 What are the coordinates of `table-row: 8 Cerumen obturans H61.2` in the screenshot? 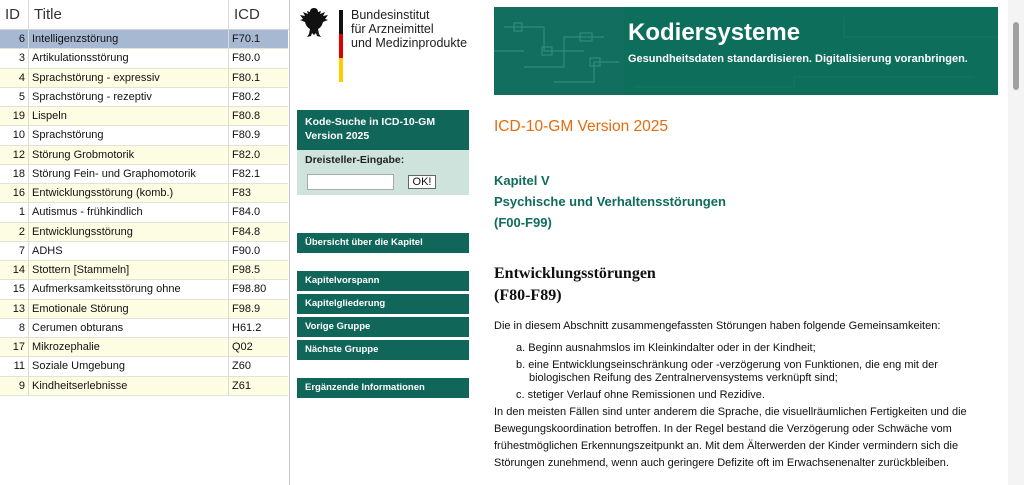 It's located at (144, 328).